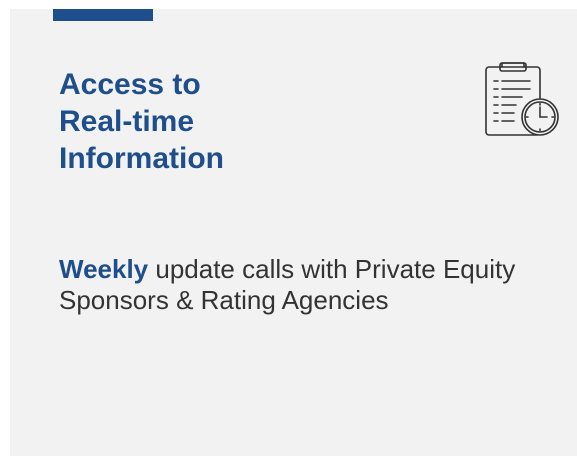  I want to click on description-highlight: Weekly, so click(104, 269).